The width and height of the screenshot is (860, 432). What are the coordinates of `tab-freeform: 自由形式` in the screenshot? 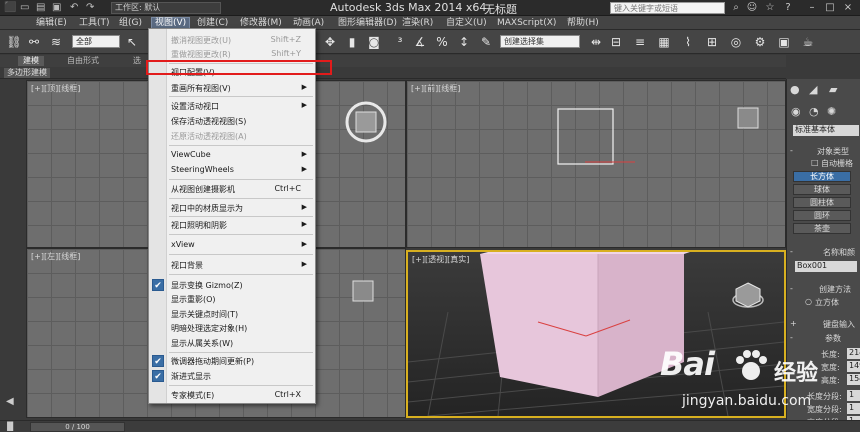 It's located at (83, 61).